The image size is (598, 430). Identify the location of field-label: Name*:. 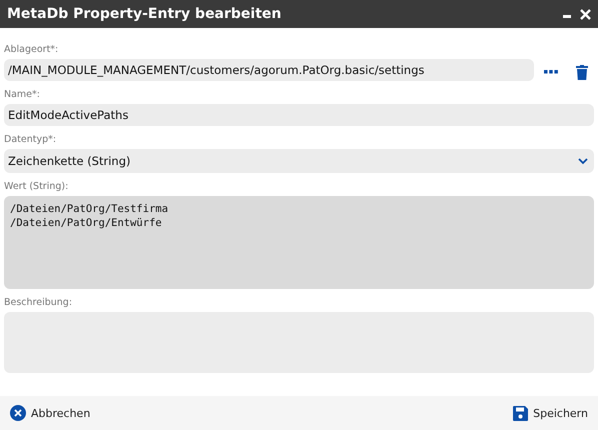
(22, 94).